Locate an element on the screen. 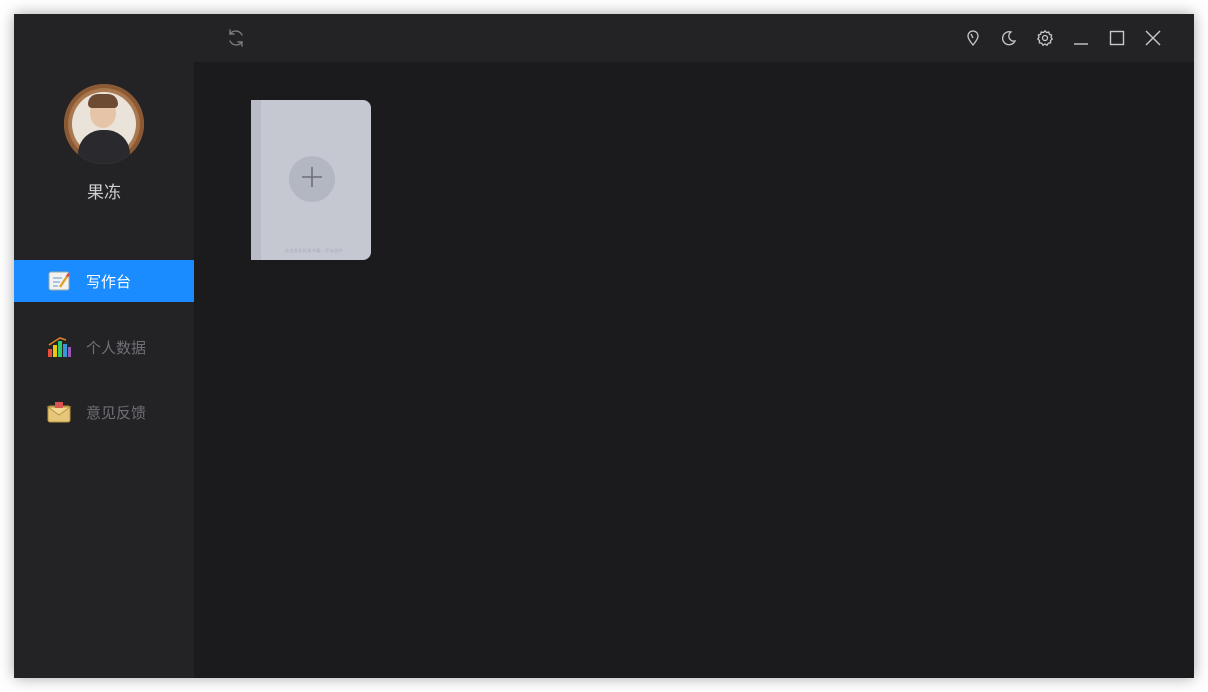  sidebar-item-feedback: 意见反馈 is located at coordinates (104, 412).